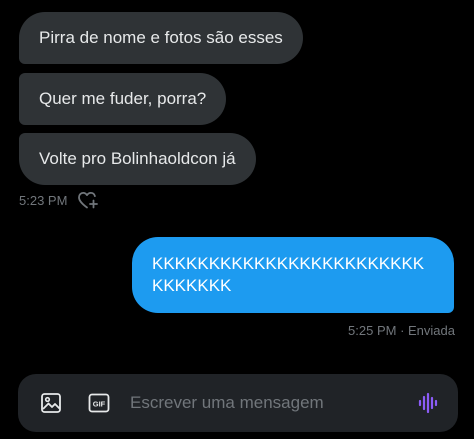 The image size is (474, 439). I want to click on image-icon, so click(51, 403).